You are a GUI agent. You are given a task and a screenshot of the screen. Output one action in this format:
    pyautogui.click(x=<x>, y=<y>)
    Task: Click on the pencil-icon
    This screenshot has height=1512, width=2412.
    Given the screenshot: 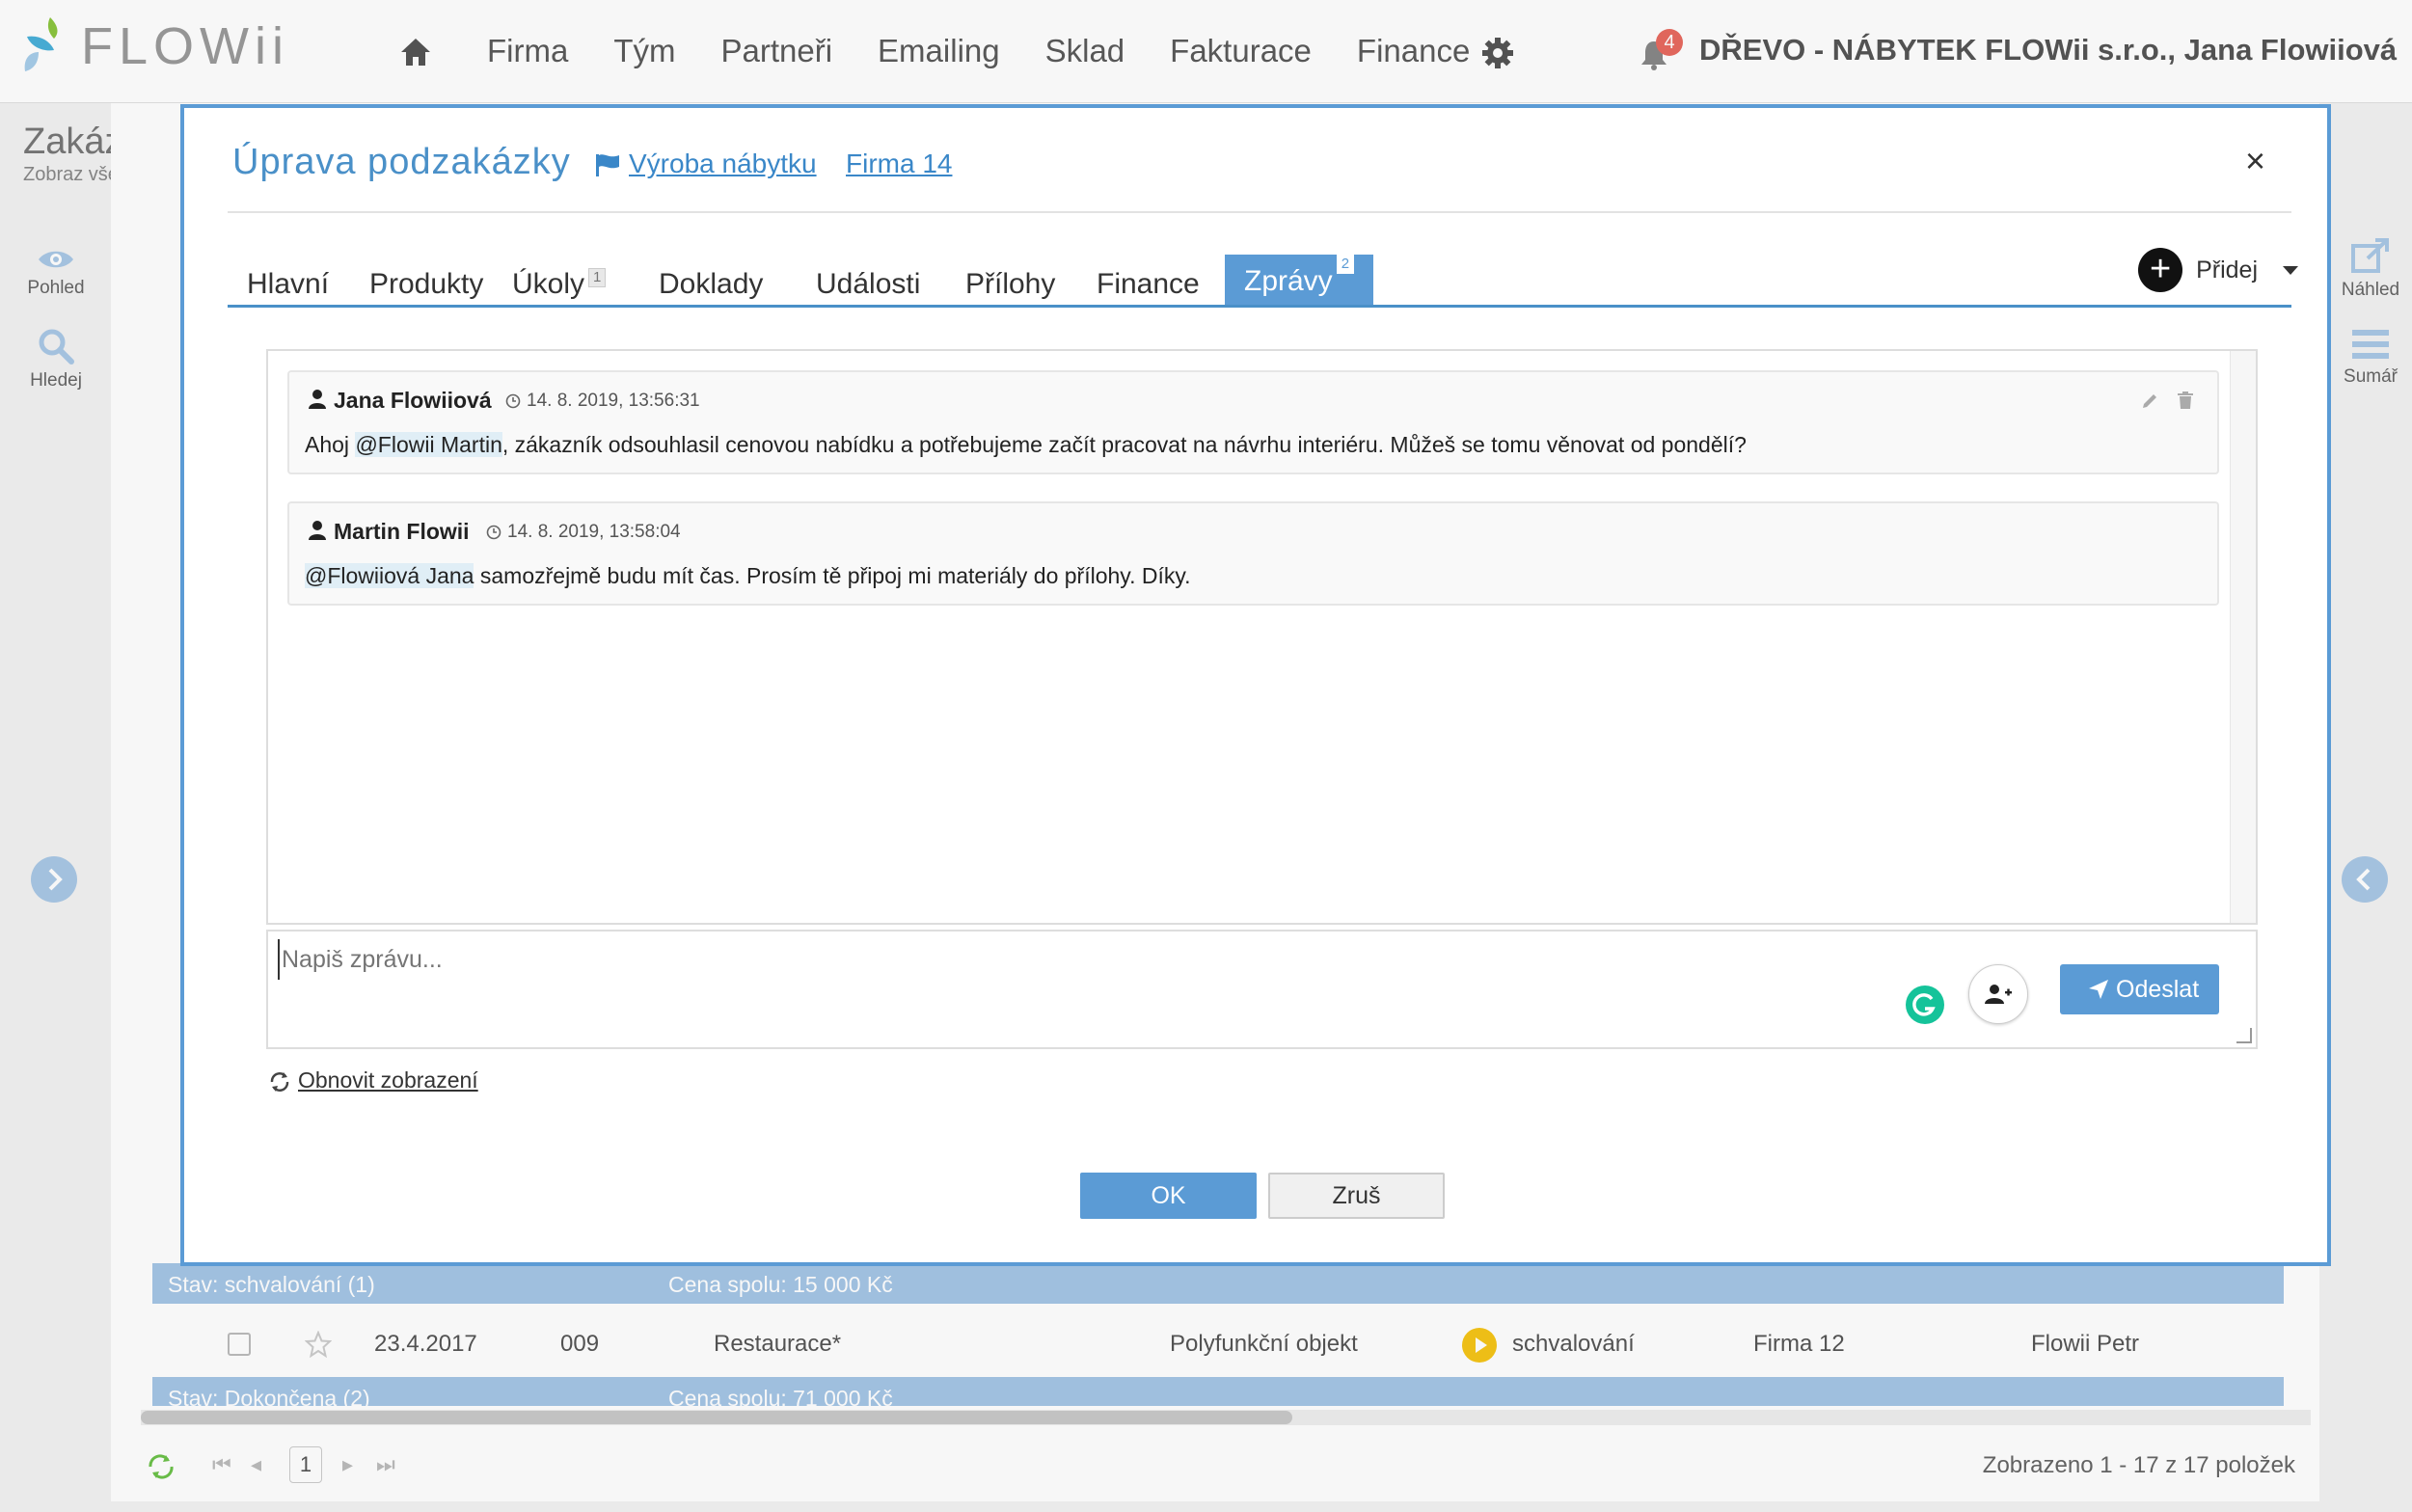 What is the action you would take?
    pyautogui.click(x=2149, y=401)
    